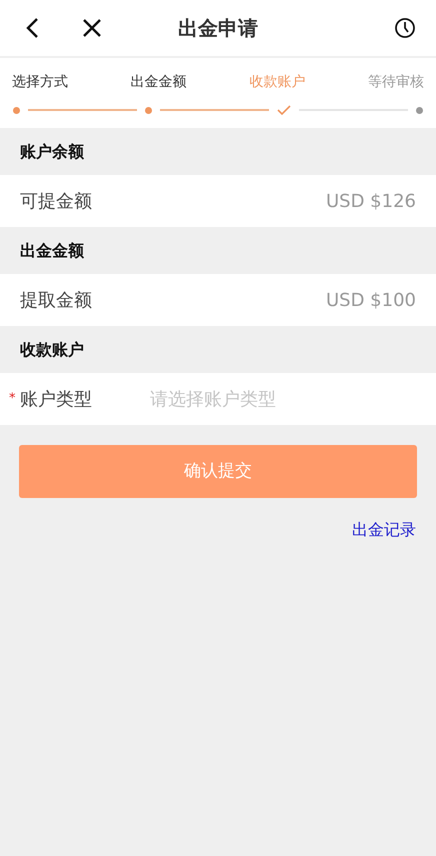 The height and width of the screenshot is (856, 436). Describe the element at coordinates (396, 82) in the screenshot. I see `step-label: 等待审核` at that location.